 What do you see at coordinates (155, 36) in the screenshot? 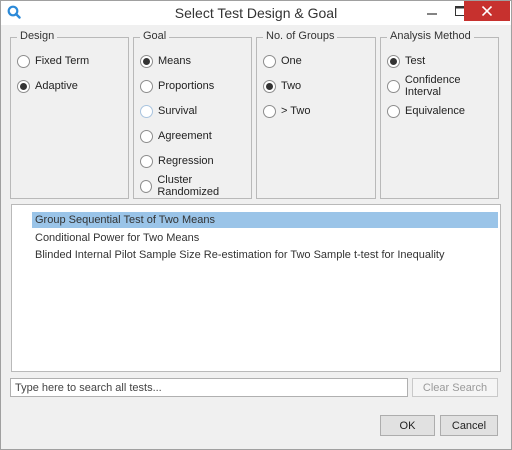
I see `goal-group-title: Goal` at bounding box center [155, 36].